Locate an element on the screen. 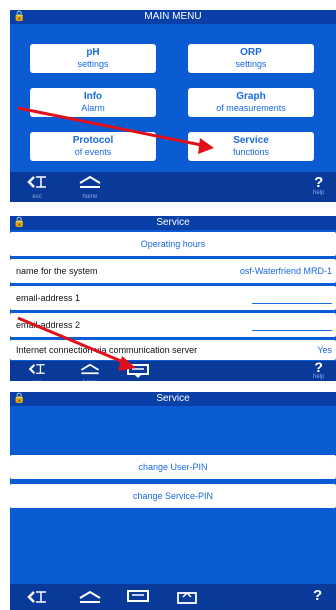  button-subtitle: of measurements is located at coordinates (251, 108).